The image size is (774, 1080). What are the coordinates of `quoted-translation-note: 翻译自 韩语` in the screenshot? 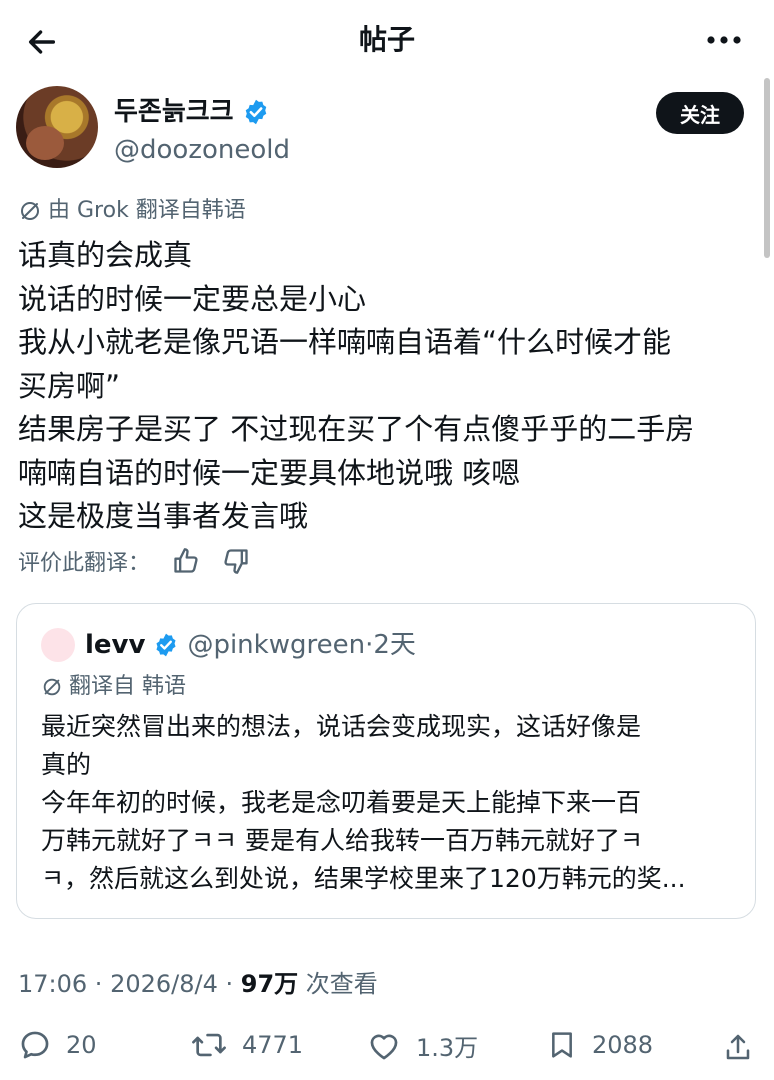 It's located at (113, 687).